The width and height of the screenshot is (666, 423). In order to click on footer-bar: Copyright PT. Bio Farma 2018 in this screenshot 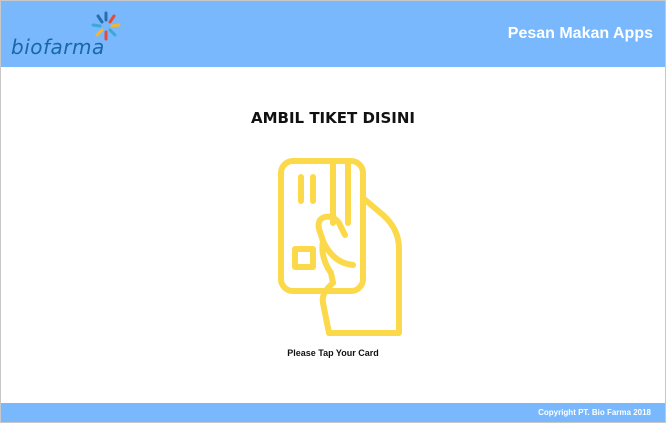, I will do `click(333, 412)`.